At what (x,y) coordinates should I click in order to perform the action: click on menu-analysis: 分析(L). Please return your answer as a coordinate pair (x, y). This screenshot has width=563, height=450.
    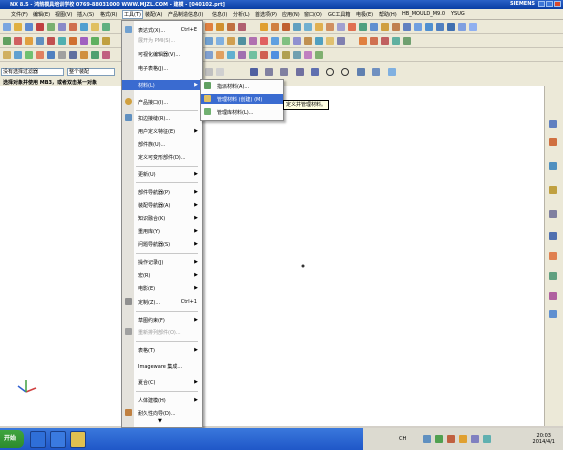
    Looking at the image, I should click on (241, 14).